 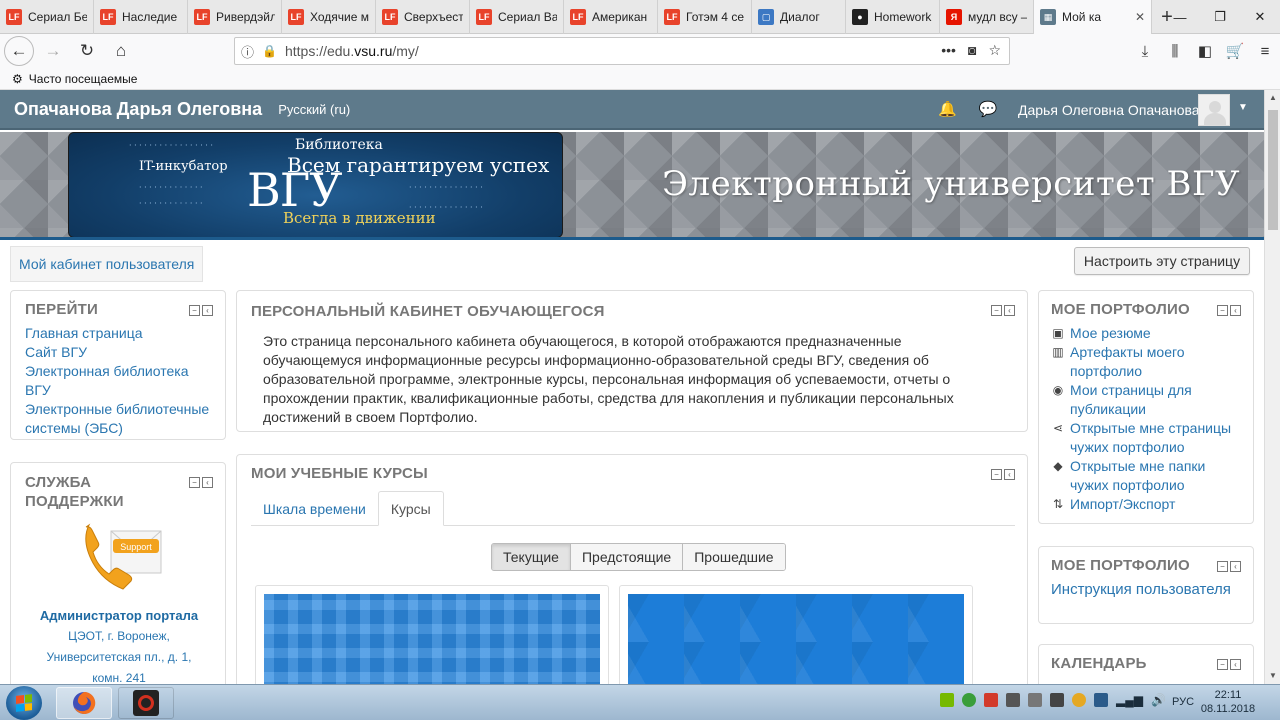 What do you see at coordinates (1243, 107) in the screenshot?
I see `chevron-down-icon: ▼` at bounding box center [1243, 107].